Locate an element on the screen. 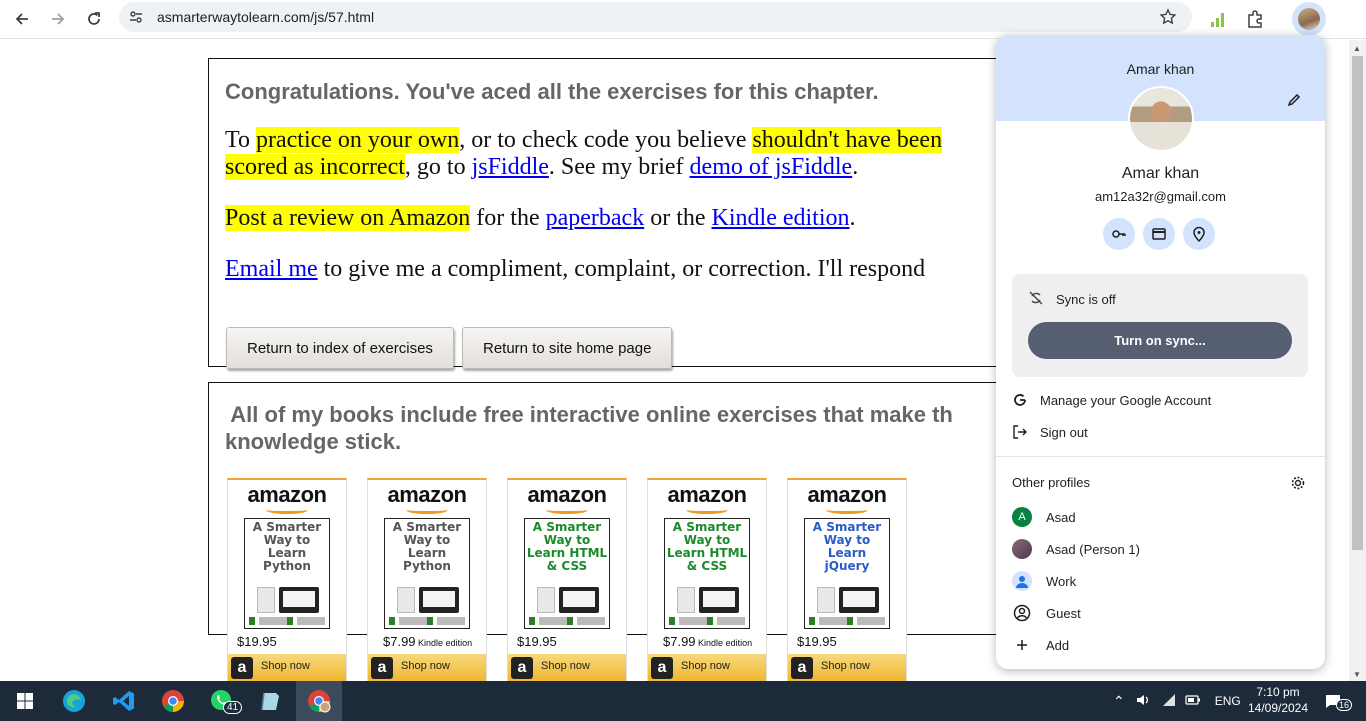  extensions-puzzle-icon is located at coordinates (1255, 19).